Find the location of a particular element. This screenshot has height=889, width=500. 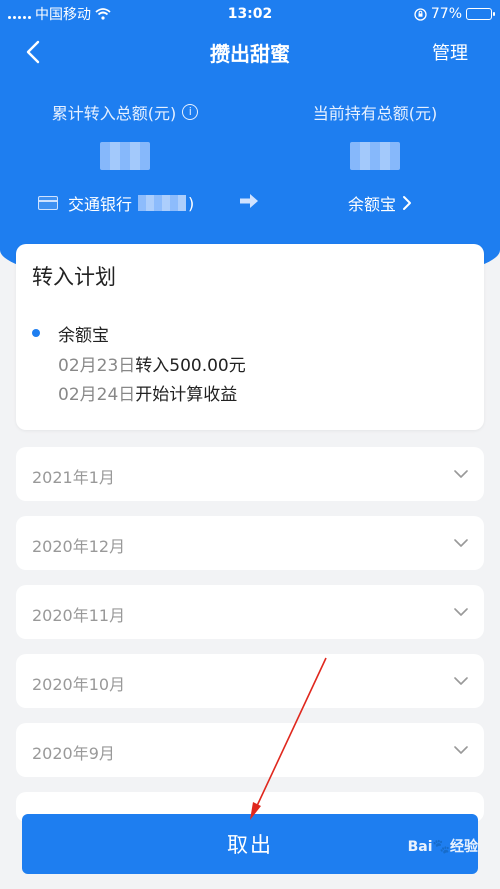

month-label: 2021年1月 is located at coordinates (73, 477).